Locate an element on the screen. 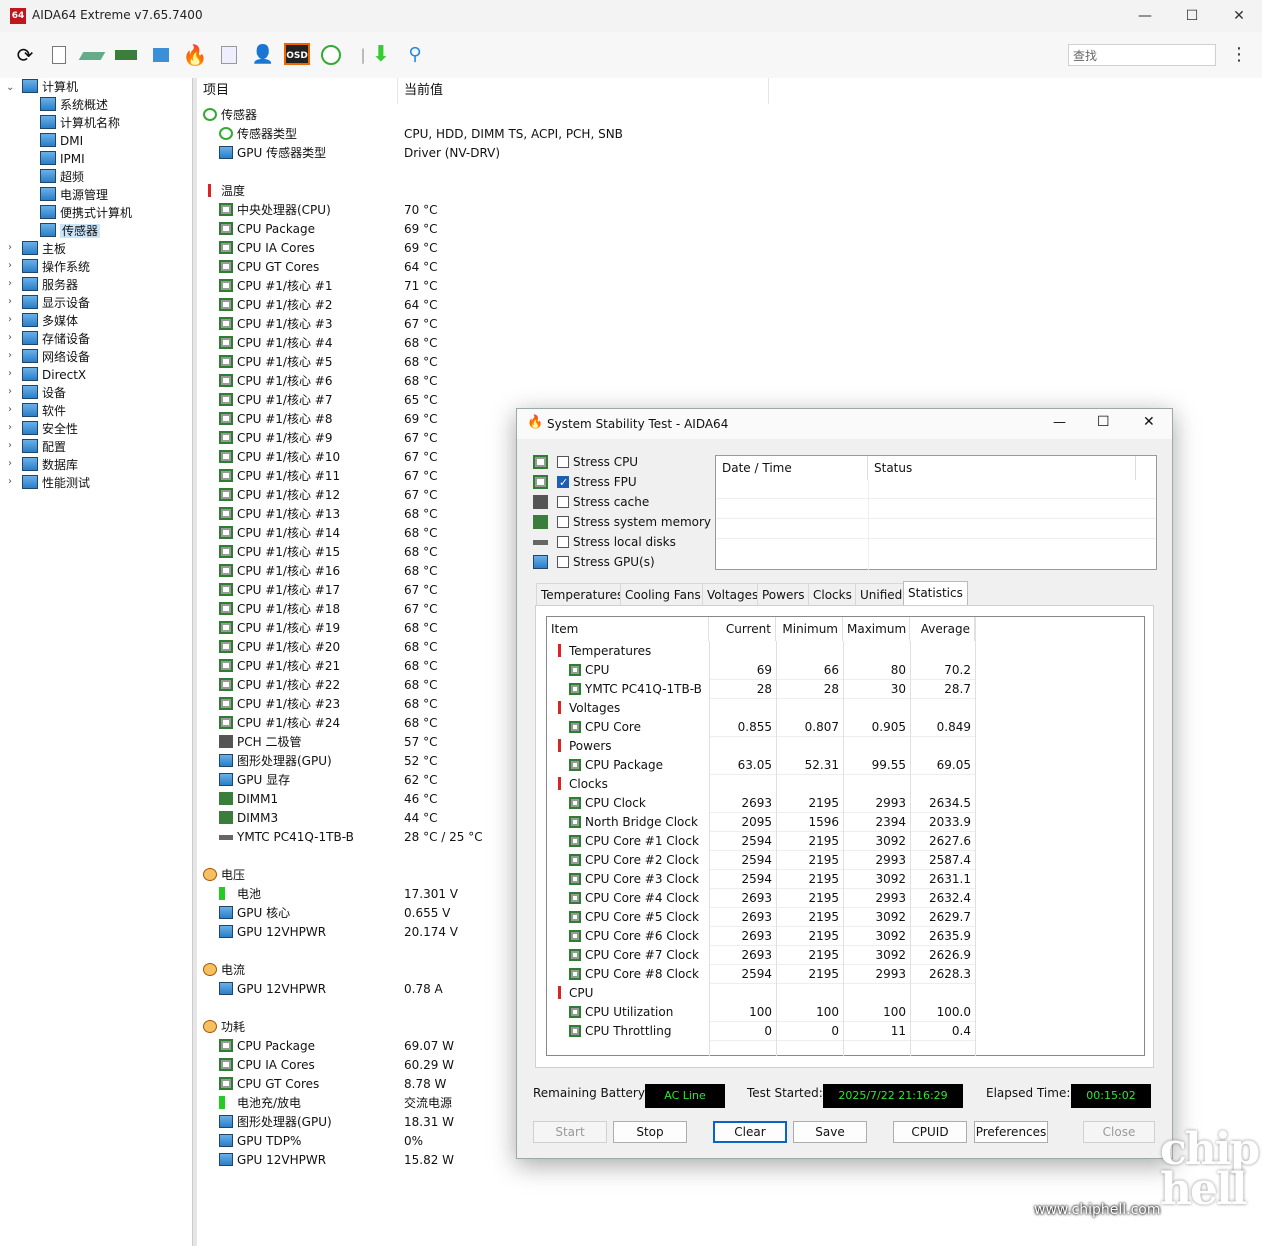 The image size is (1262, 1246). search-input: 查找 is located at coordinates (1142, 55).